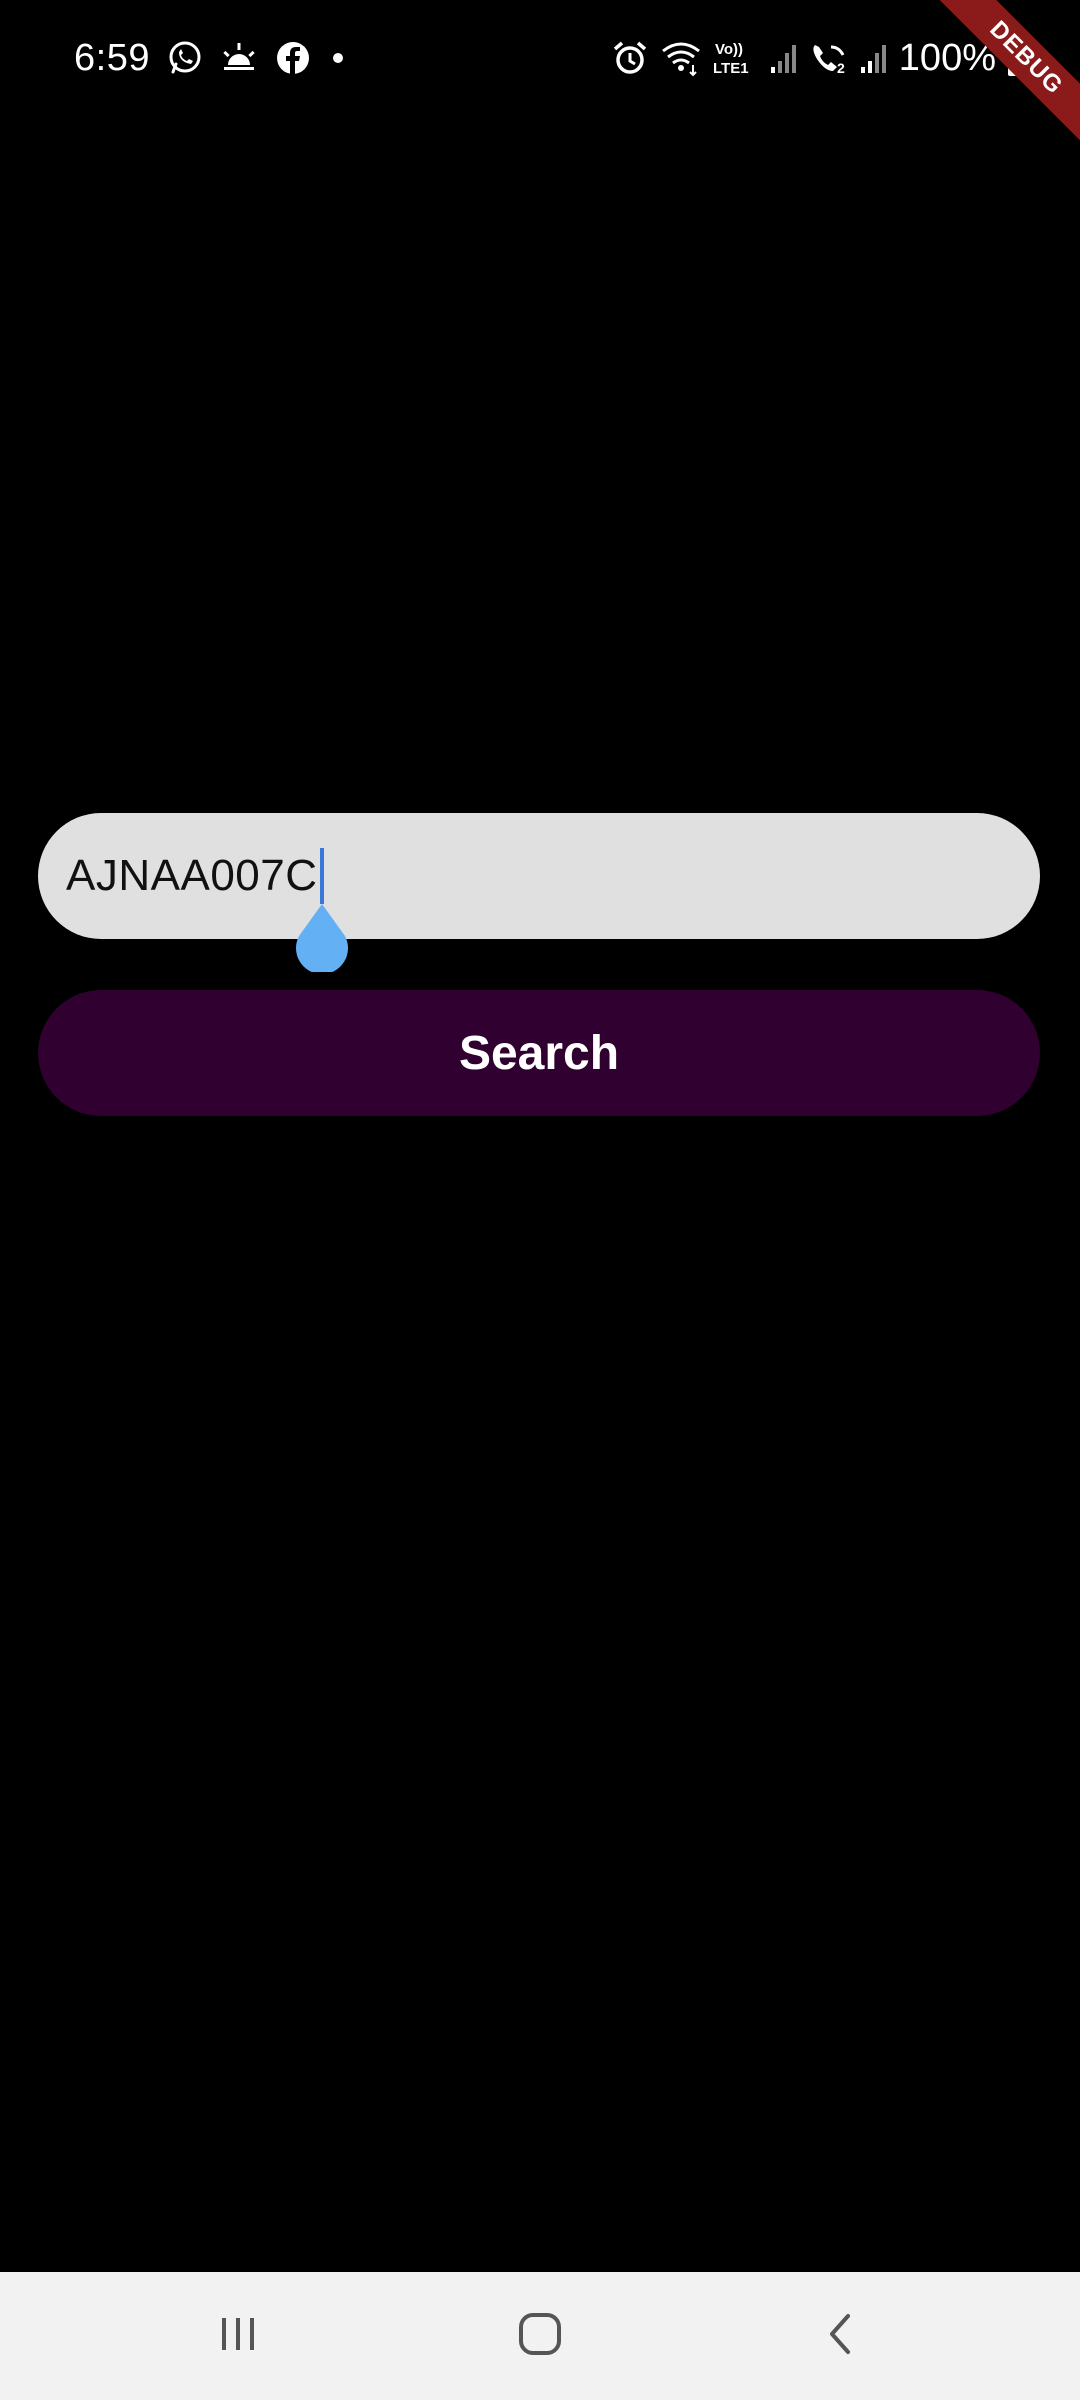 Image resolution: width=1080 pixels, height=2400 pixels. I want to click on volte-lte1-icon: Vo)) LTE1, so click(736, 58).